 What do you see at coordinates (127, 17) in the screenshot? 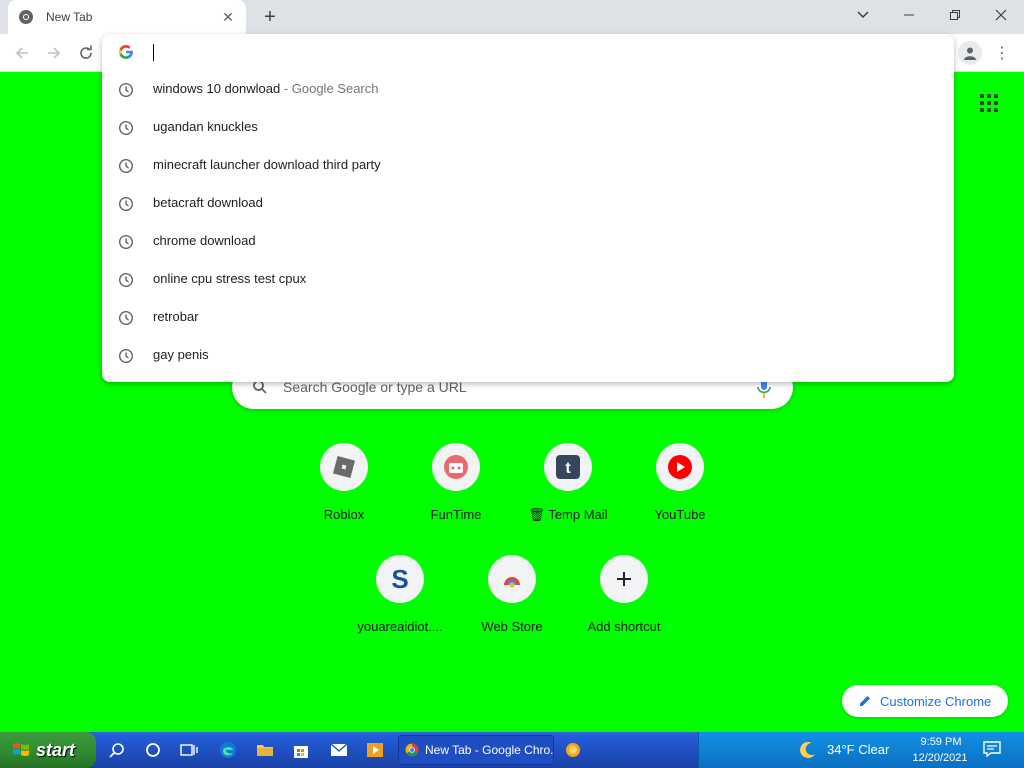
I see `tab-new-tab: New Tab ✕` at bounding box center [127, 17].